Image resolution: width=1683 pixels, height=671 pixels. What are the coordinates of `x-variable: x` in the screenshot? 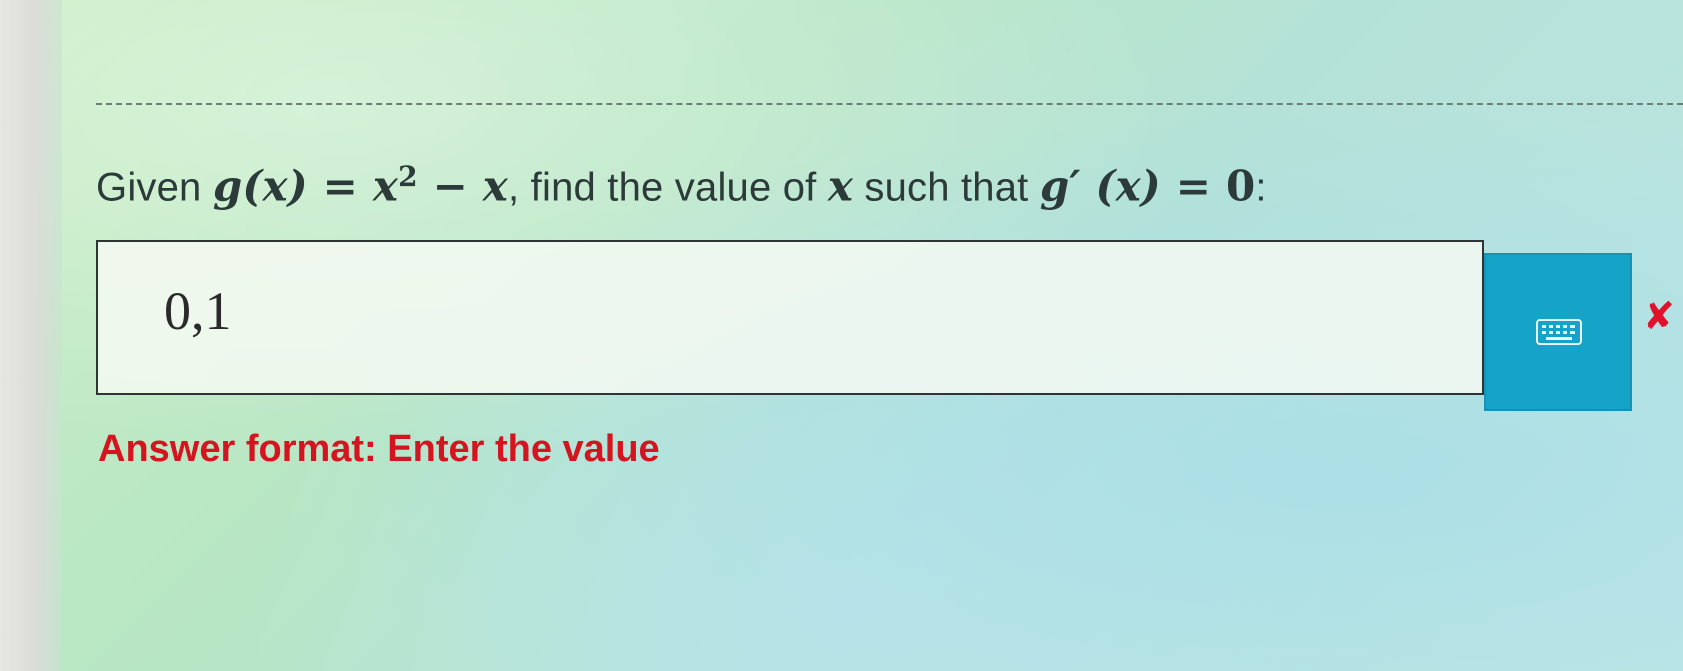 It's located at (385, 186).